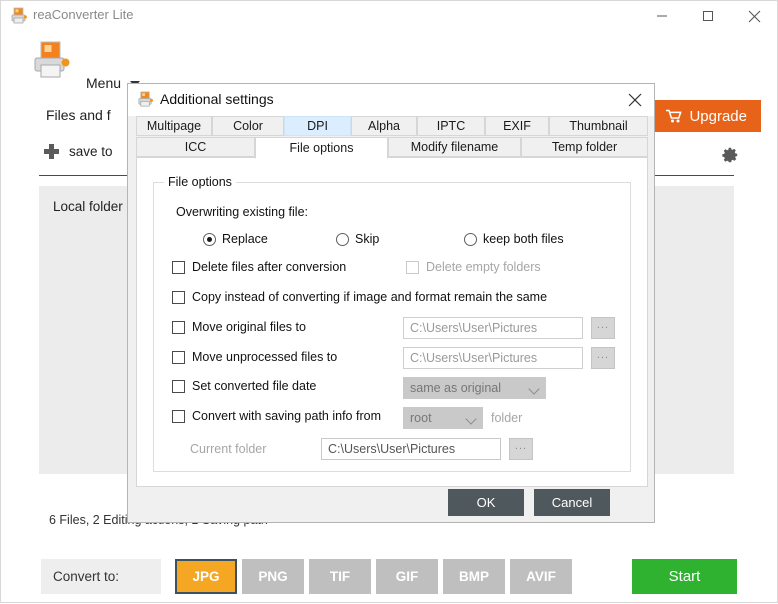 This screenshot has width=778, height=604. Describe the element at coordinates (718, 116) in the screenshot. I see `upgrade-label: Upgrade` at that location.